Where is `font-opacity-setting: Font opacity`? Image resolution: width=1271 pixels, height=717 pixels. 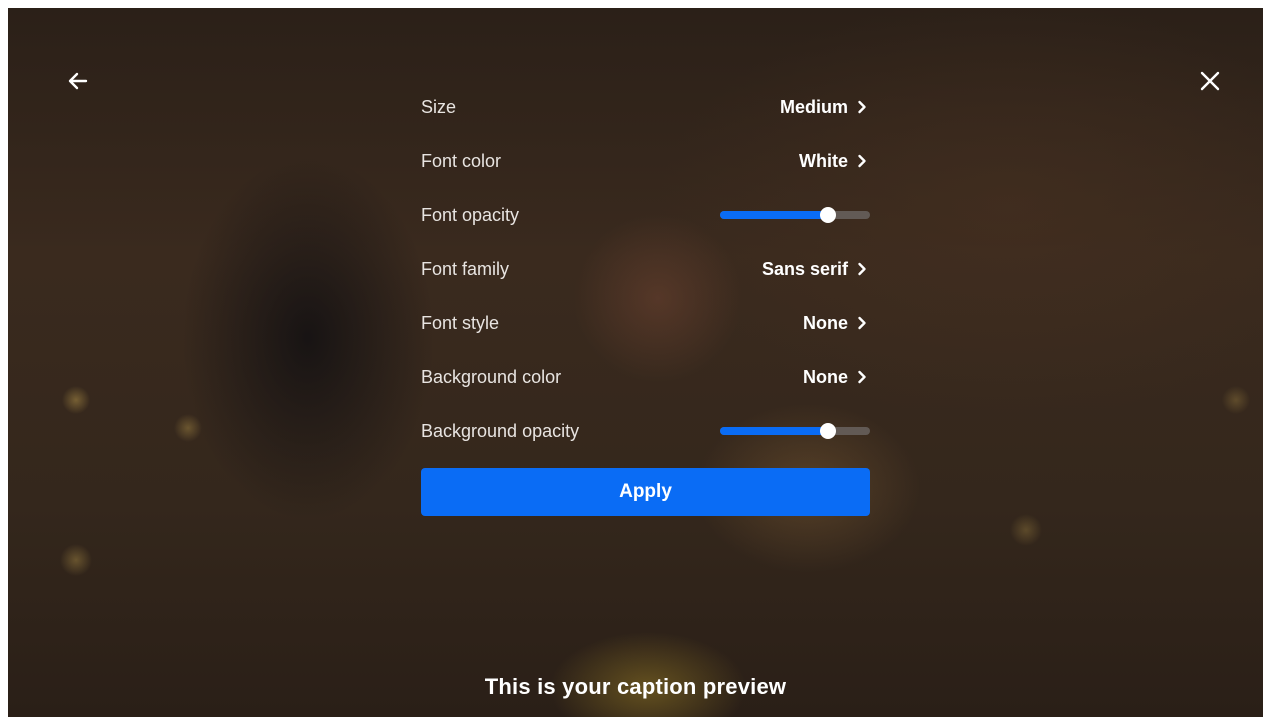
font-opacity-setting: Font opacity is located at coordinates (645, 215).